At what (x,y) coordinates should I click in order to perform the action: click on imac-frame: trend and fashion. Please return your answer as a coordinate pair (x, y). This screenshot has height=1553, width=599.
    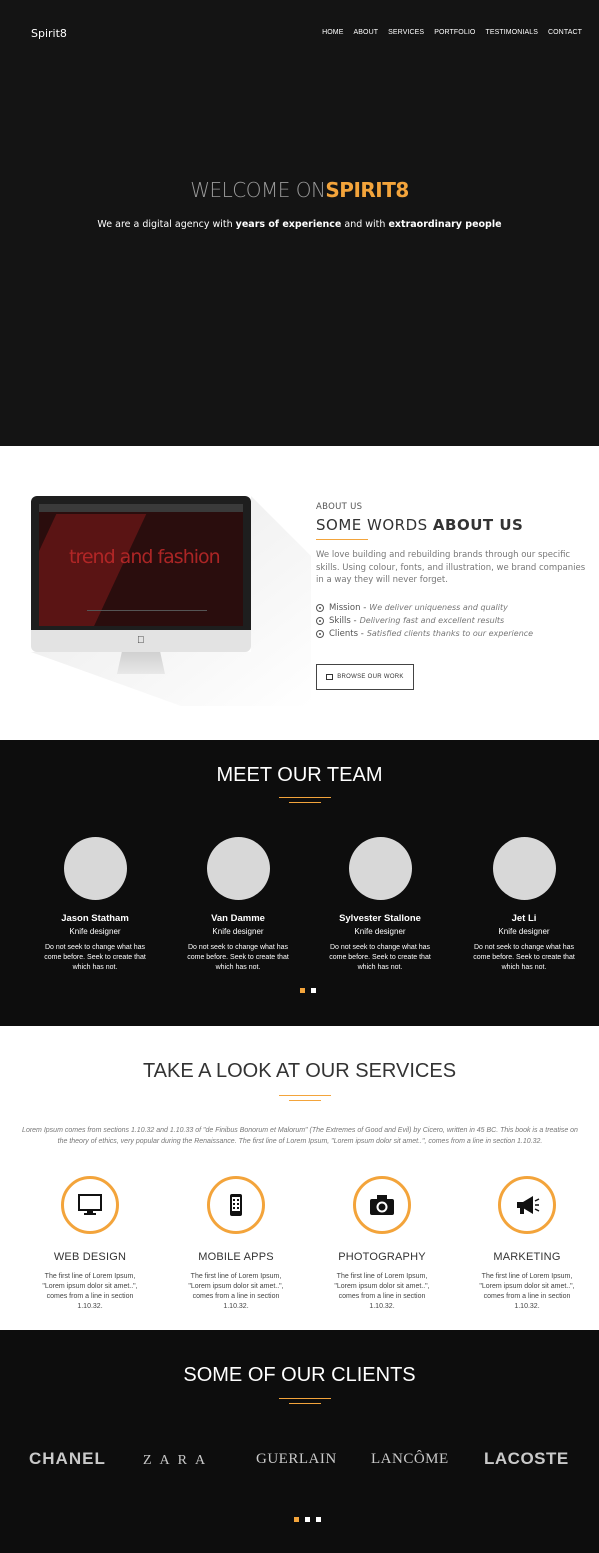
    Looking at the image, I should click on (141, 563).